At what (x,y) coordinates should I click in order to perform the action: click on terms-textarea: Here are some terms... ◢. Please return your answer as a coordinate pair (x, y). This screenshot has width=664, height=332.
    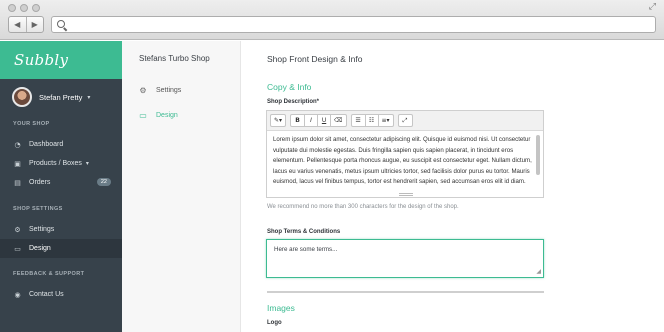
    Looking at the image, I should click on (405, 258).